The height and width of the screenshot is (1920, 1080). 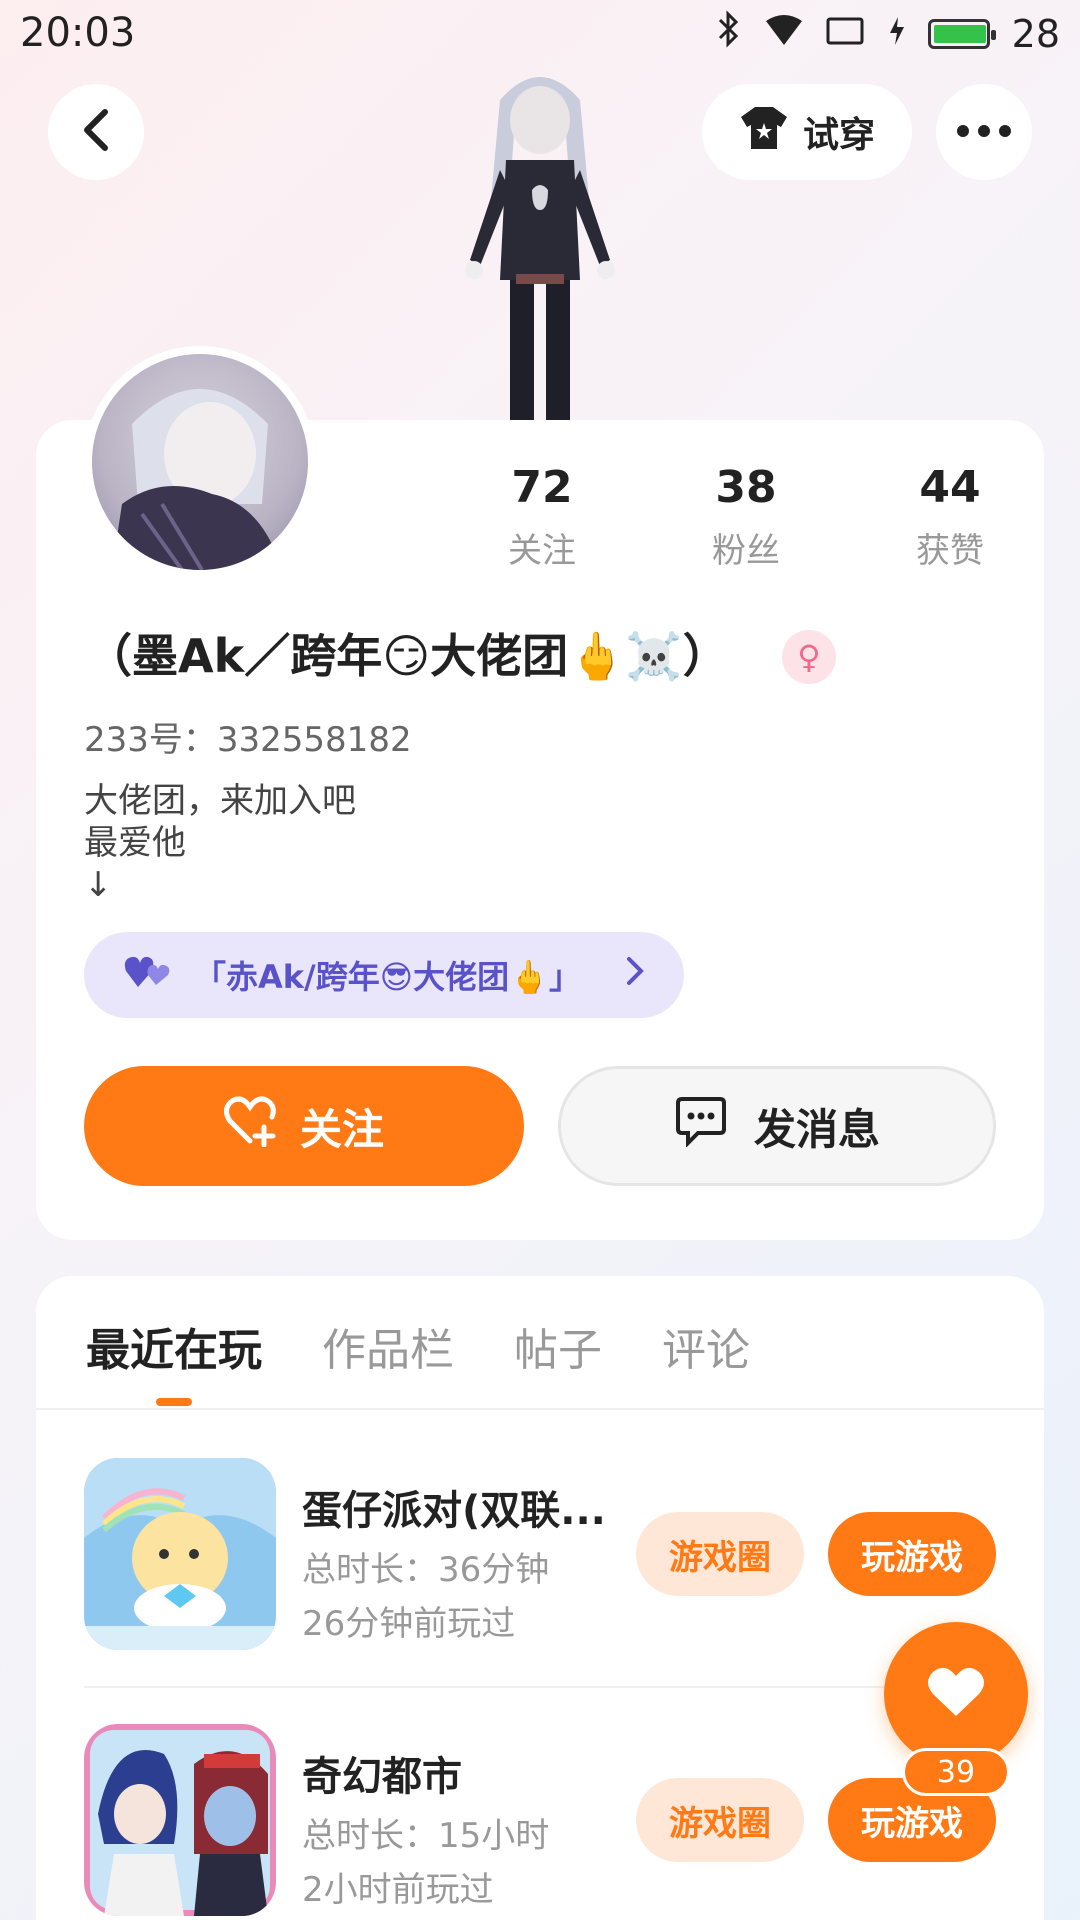 I want to click on female-gender-icon: ♀, so click(x=809, y=657).